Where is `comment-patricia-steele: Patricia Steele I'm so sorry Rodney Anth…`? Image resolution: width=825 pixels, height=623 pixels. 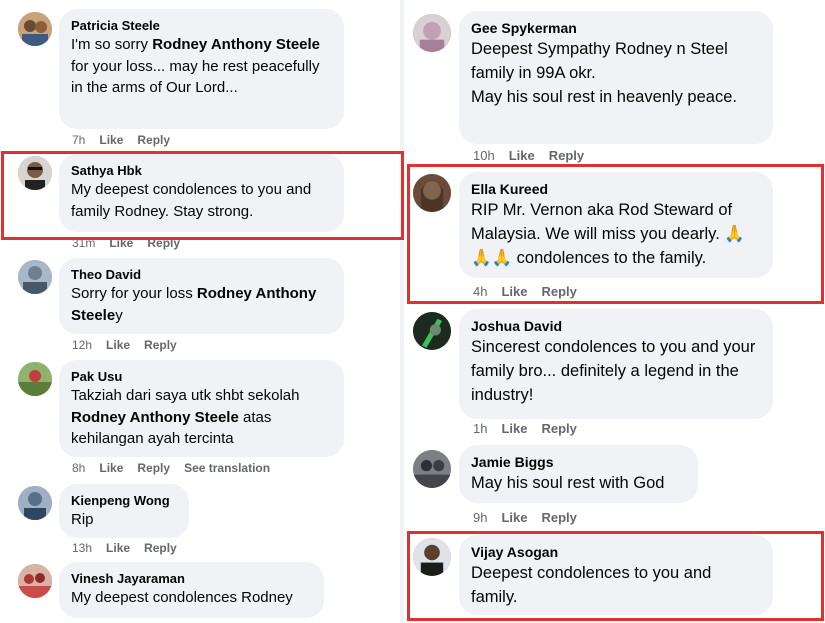
comment-patricia-steele: Patricia Steele I'm so sorry Rodney Anth… is located at coordinates (200, 75).